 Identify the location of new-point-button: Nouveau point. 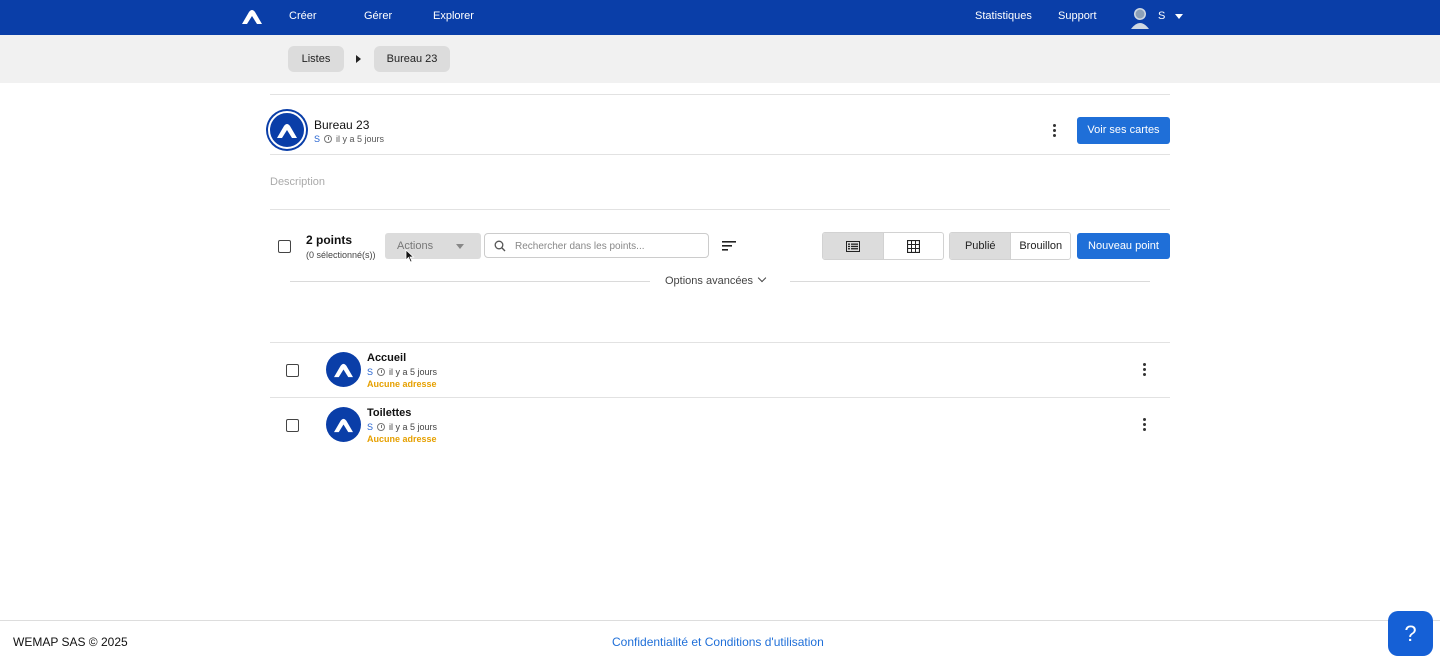
(1123, 246).